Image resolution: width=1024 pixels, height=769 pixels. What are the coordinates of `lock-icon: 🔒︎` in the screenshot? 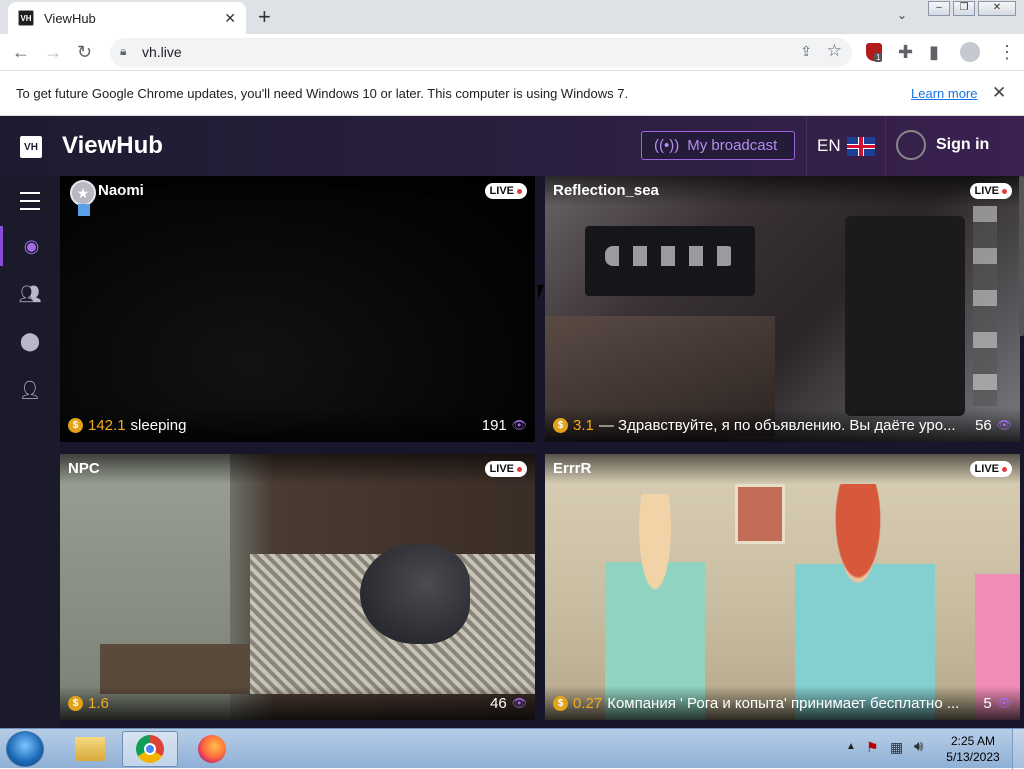 It's located at (123, 51).